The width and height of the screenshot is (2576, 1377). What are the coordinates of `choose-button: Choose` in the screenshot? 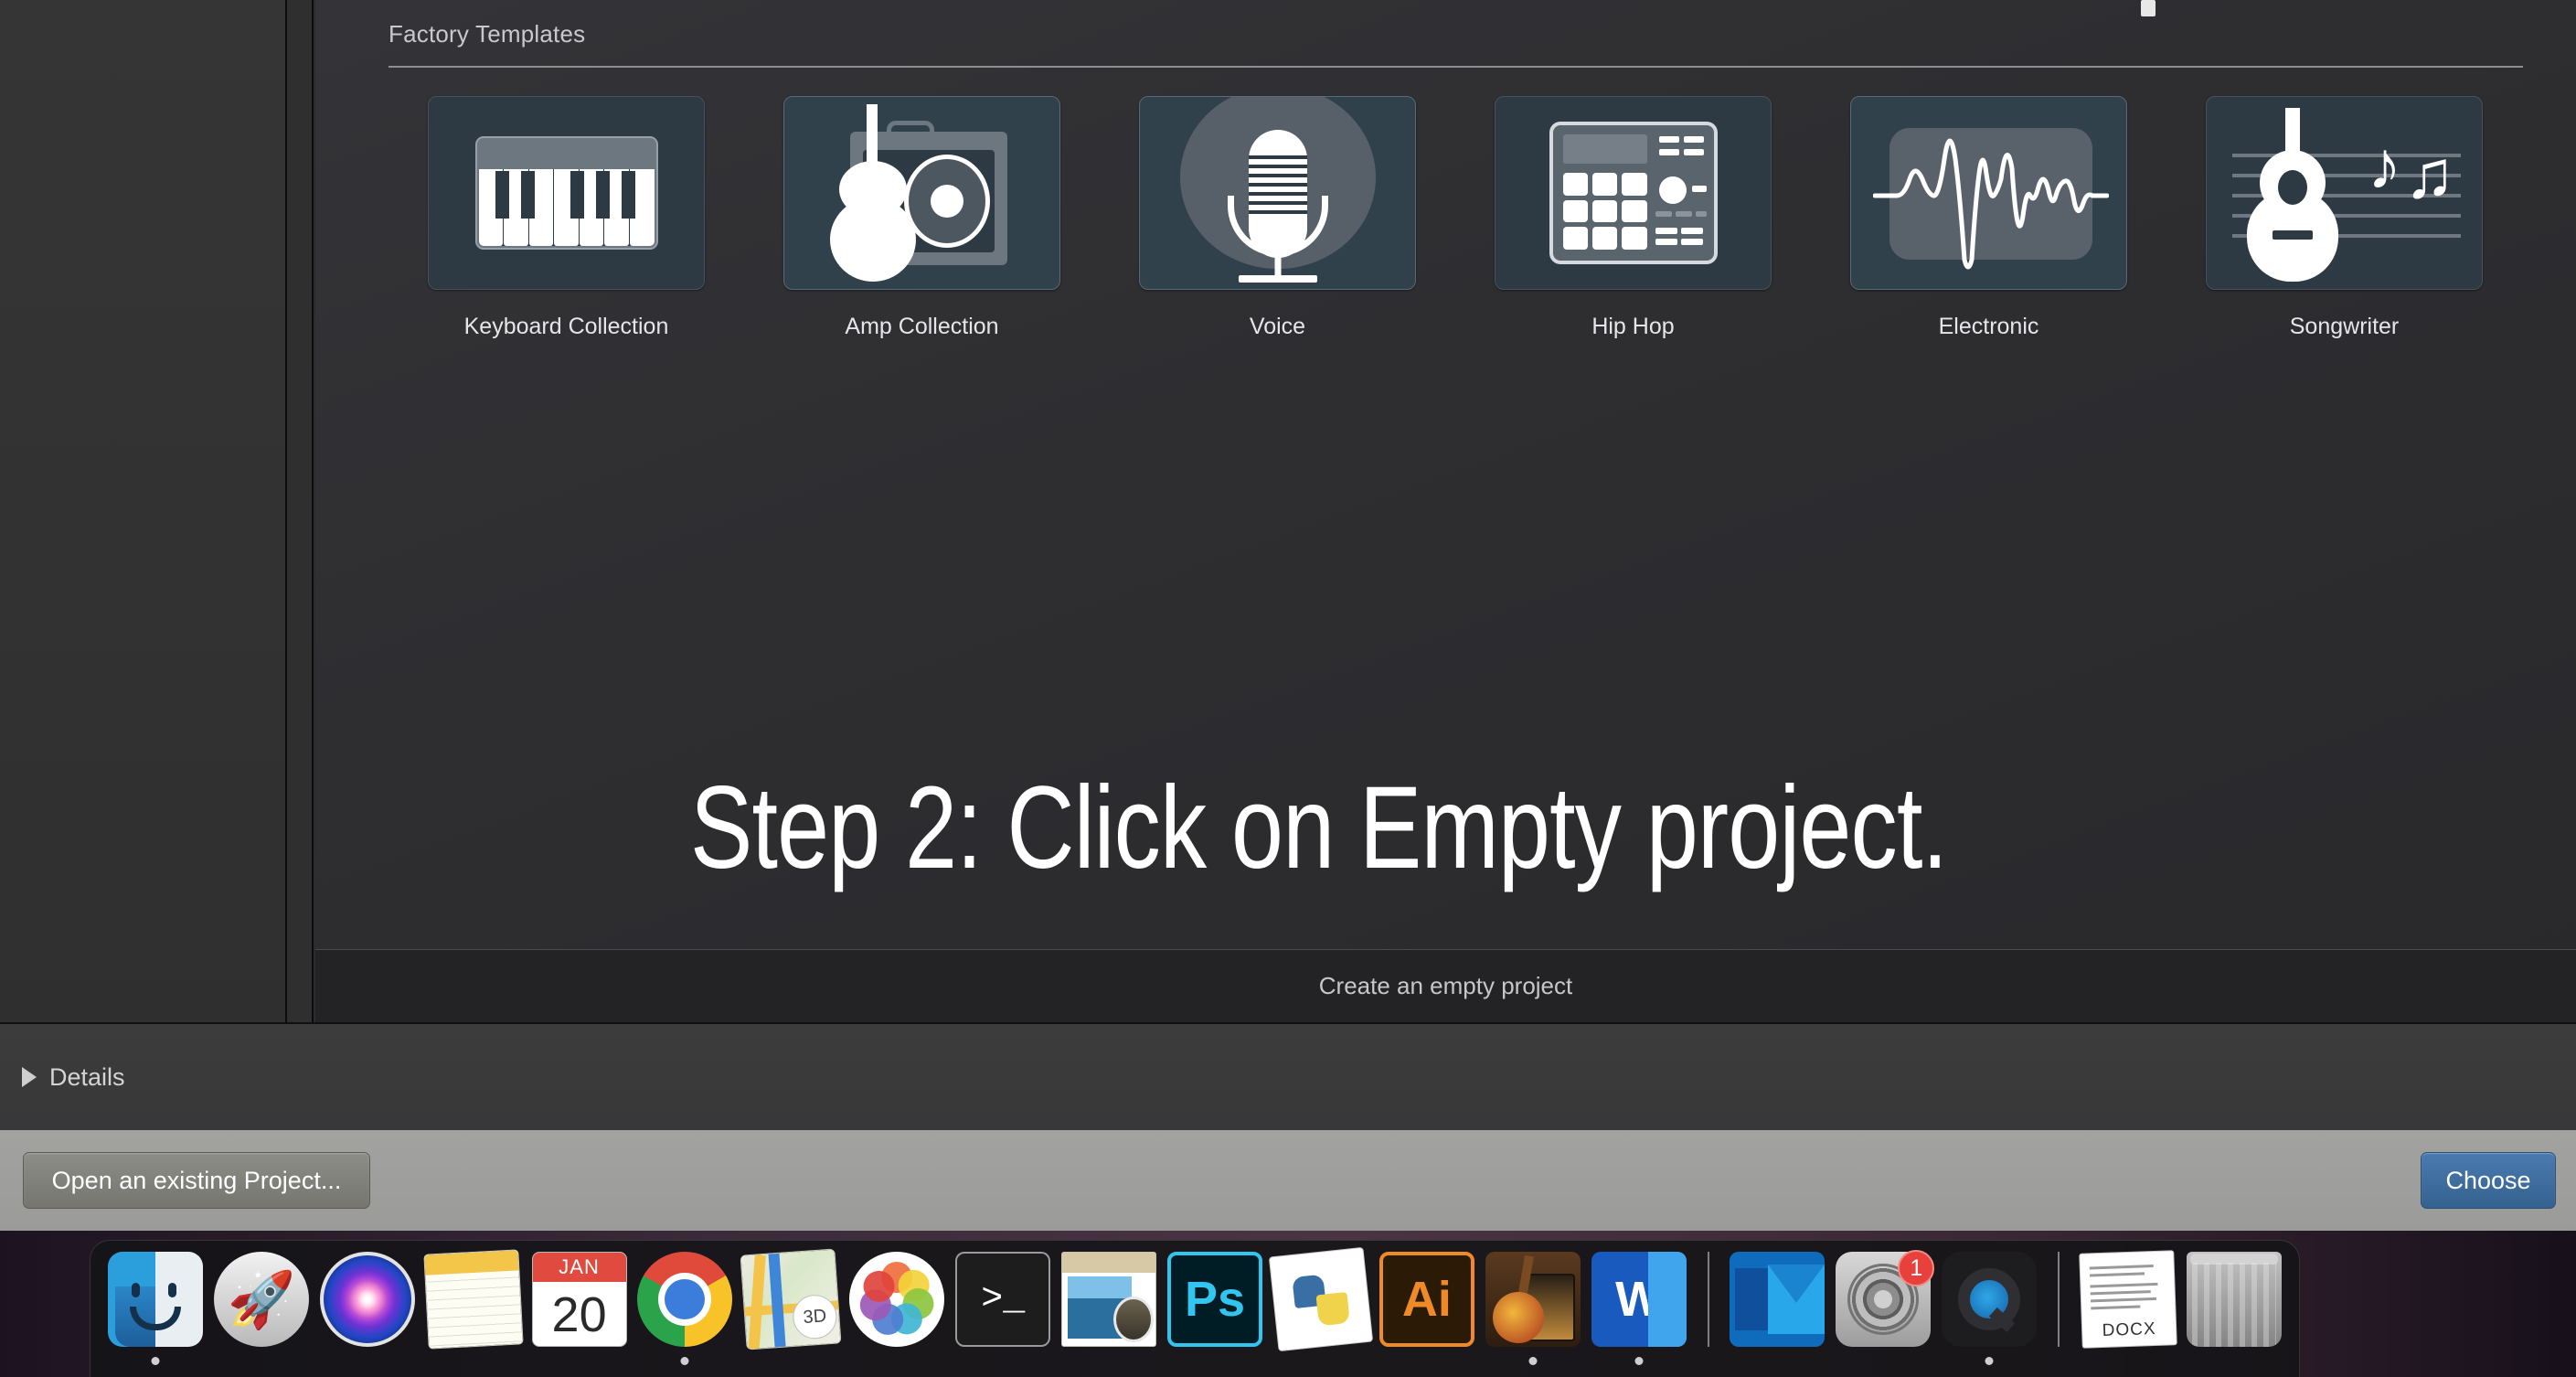 It's located at (2488, 1180).